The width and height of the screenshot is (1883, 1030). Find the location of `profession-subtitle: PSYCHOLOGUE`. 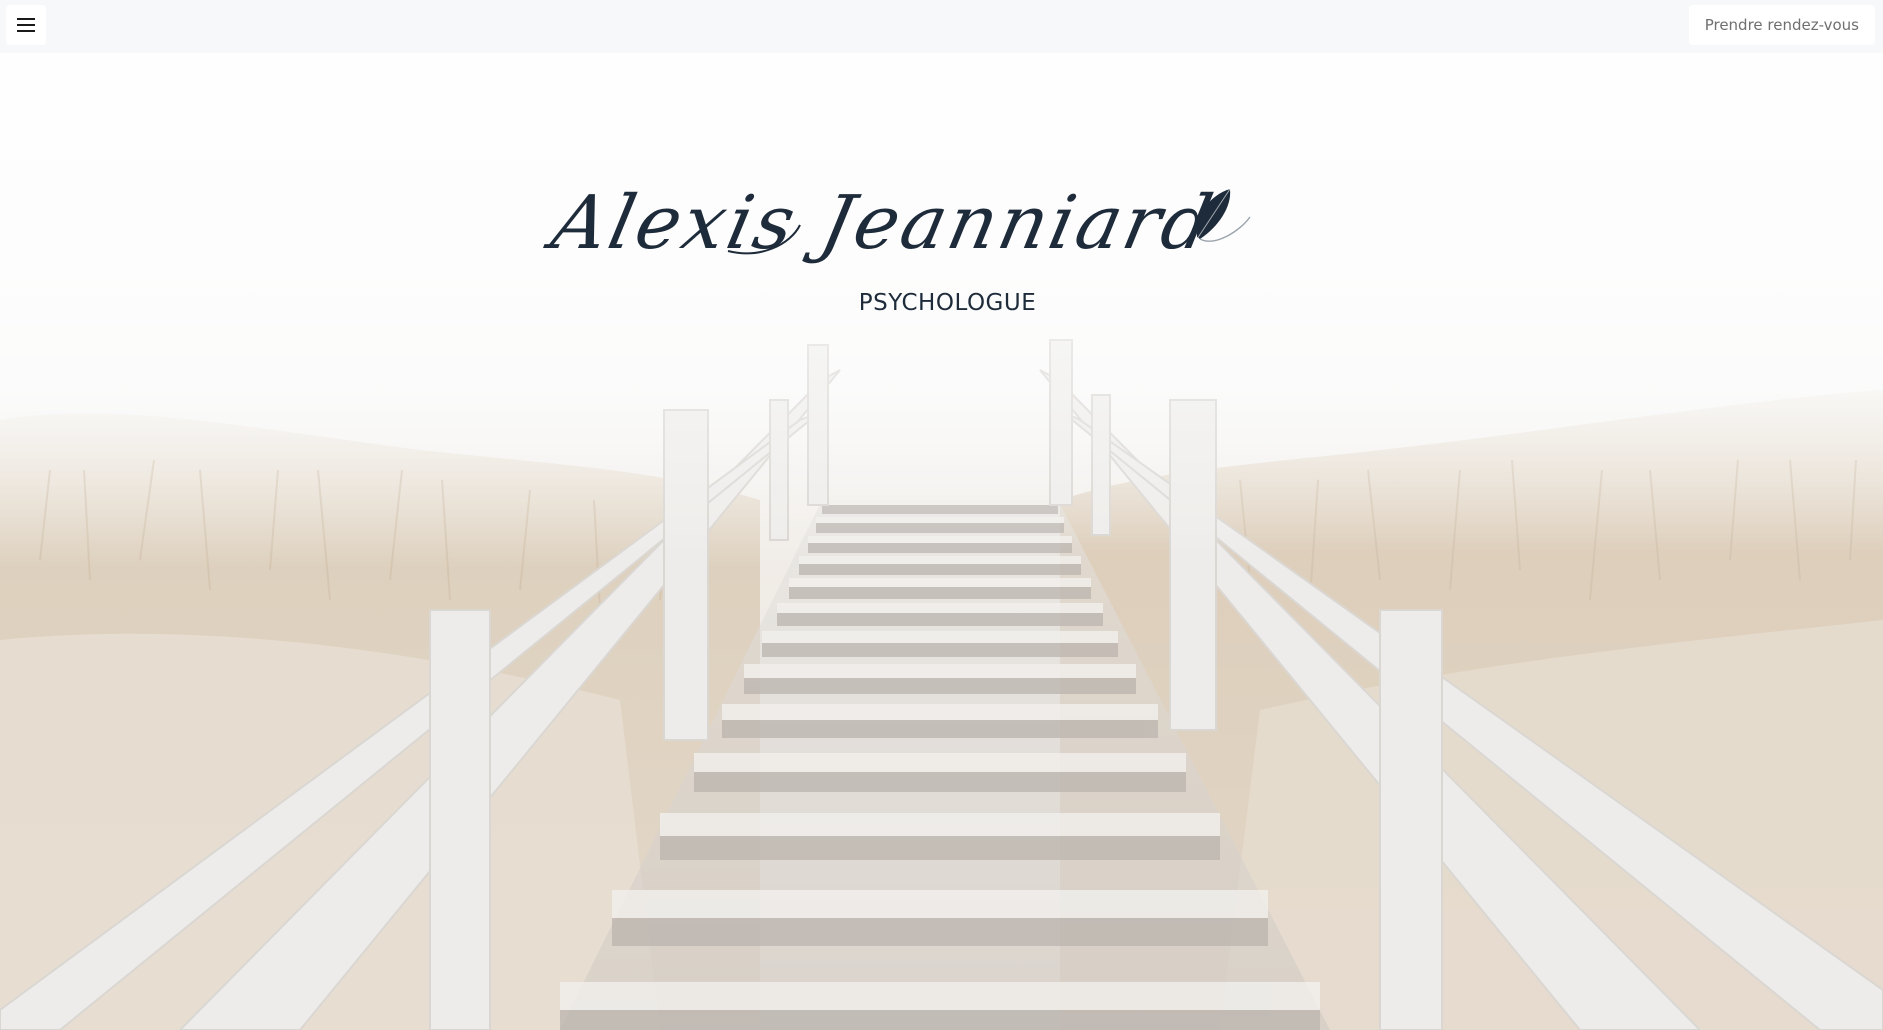

profession-subtitle: PSYCHOLOGUE is located at coordinates (947, 303).